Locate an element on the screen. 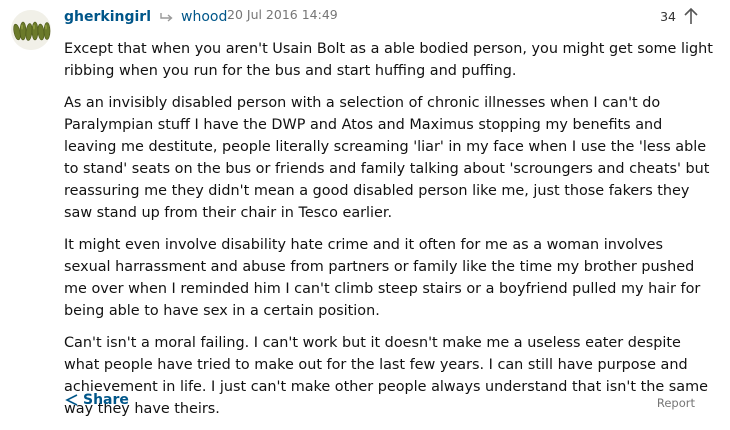  arrow-up-icon is located at coordinates (691, 15).